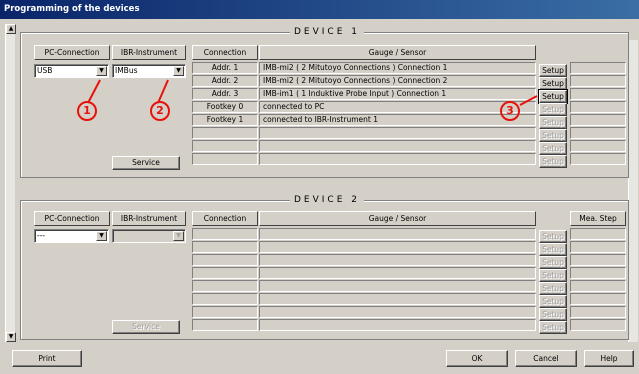  Describe the element at coordinates (10, 183) in the screenshot. I see `left-scrollbar: ▲ ▼` at that location.